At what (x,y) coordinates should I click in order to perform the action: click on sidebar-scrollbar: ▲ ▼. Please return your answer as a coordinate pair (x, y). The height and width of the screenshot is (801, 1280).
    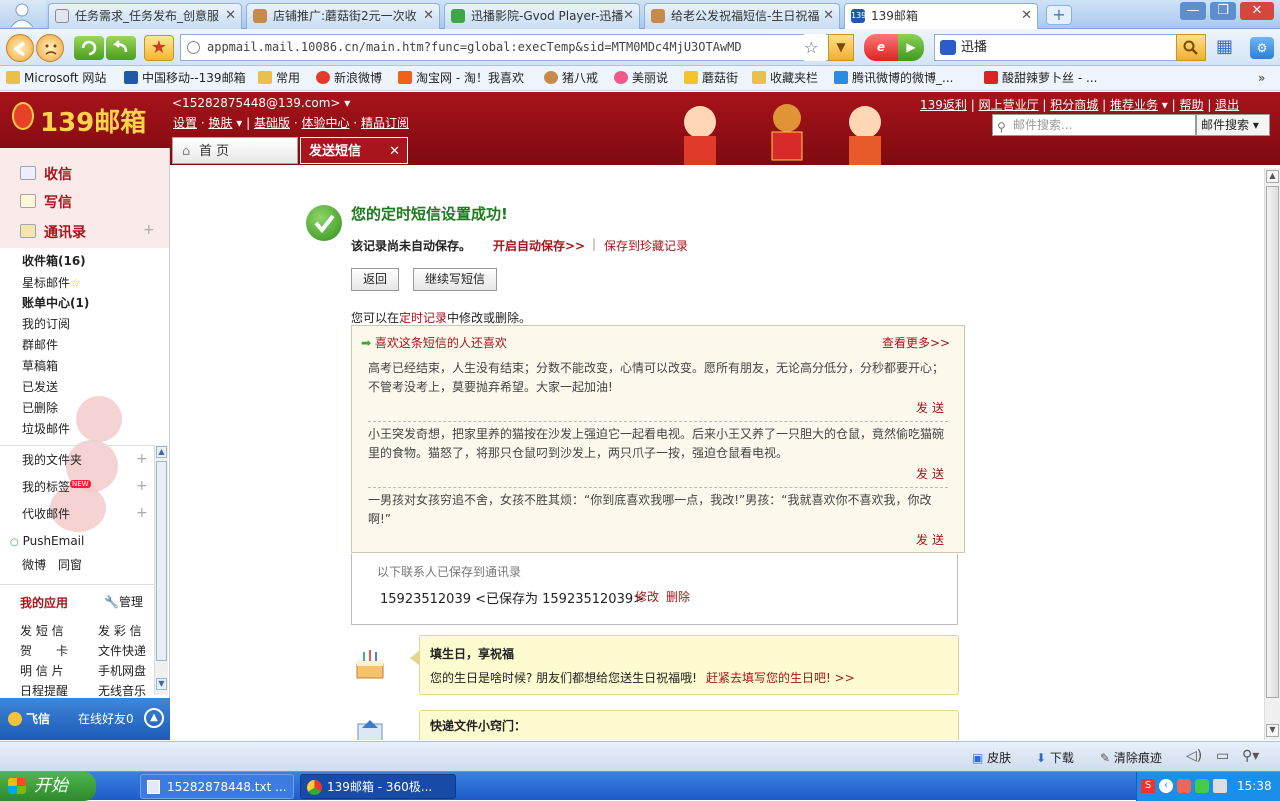
    Looking at the image, I should click on (161, 570).